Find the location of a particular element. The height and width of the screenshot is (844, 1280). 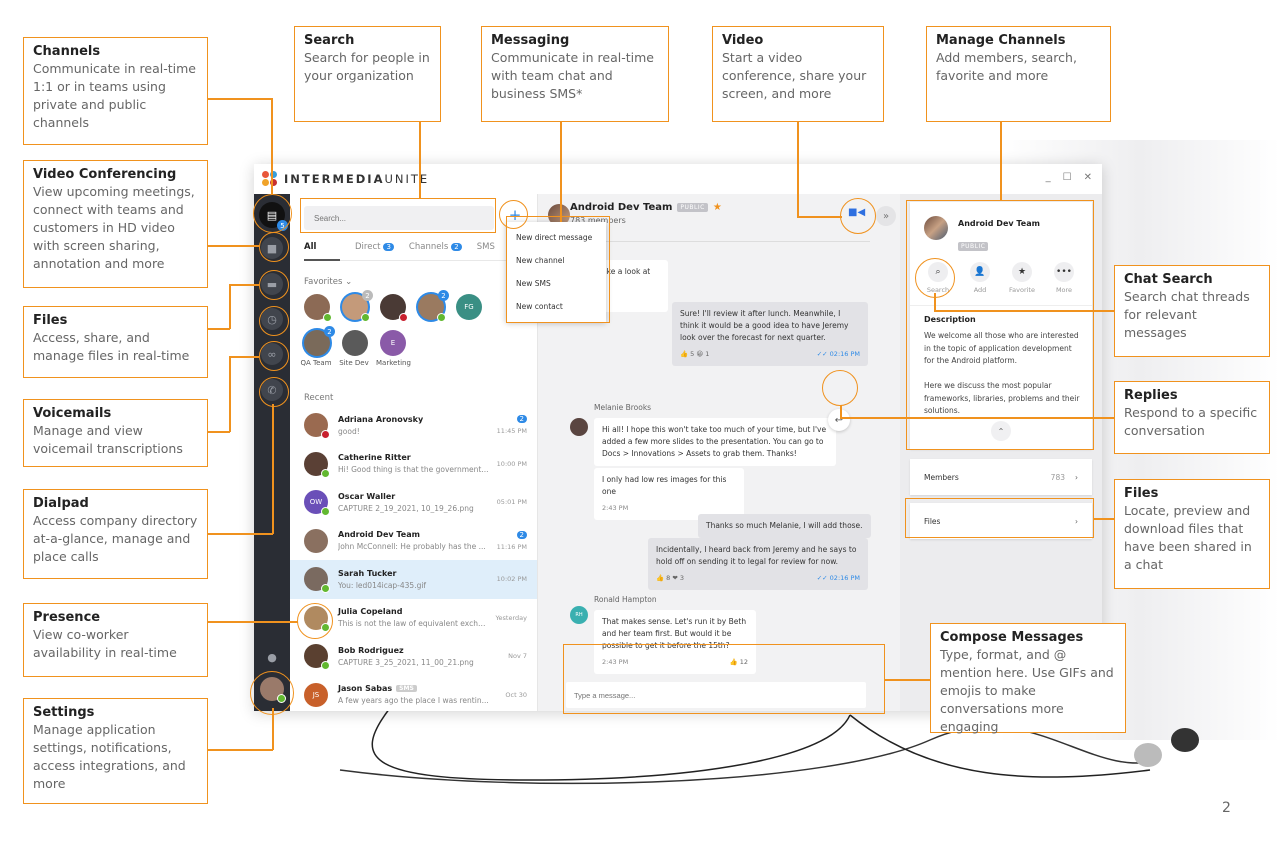

tab-all: All is located at coordinates (322, 251).